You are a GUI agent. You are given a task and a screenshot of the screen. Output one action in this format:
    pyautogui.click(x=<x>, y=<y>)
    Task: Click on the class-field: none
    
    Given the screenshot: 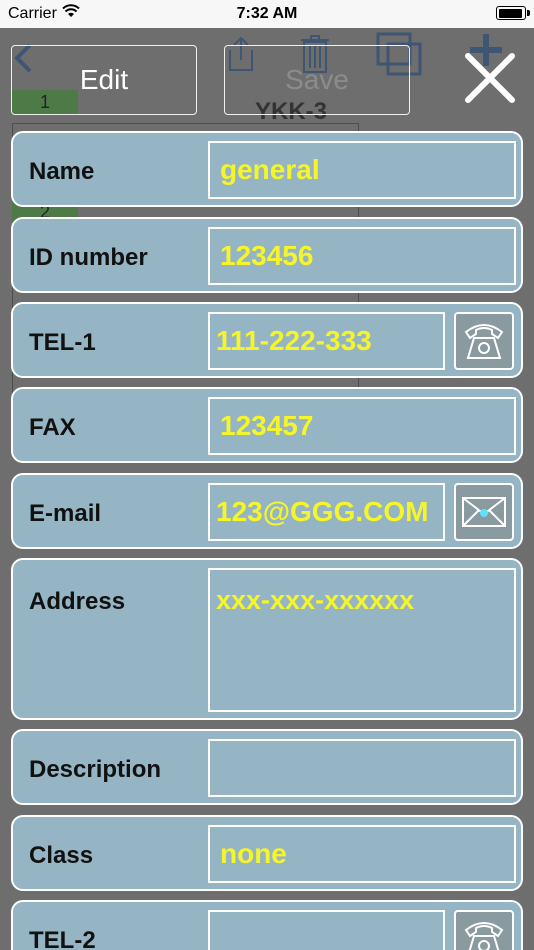 What is the action you would take?
    pyautogui.click(x=362, y=854)
    